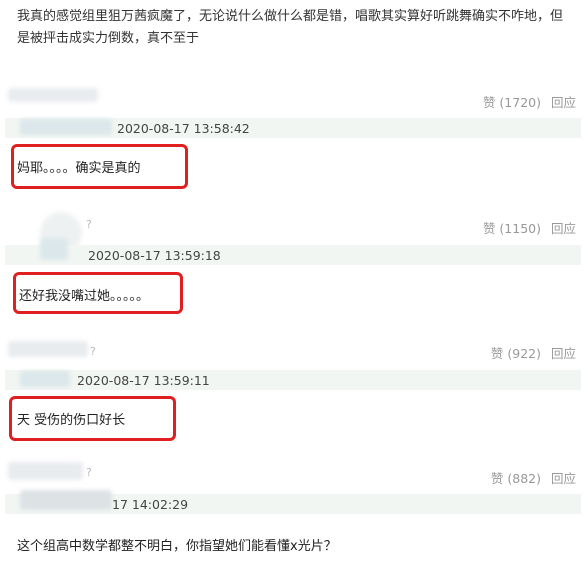 Image resolution: width=586 pixels, height=572 pixels. I want to click on like-button: 赞 (1720), so click(512, 102).